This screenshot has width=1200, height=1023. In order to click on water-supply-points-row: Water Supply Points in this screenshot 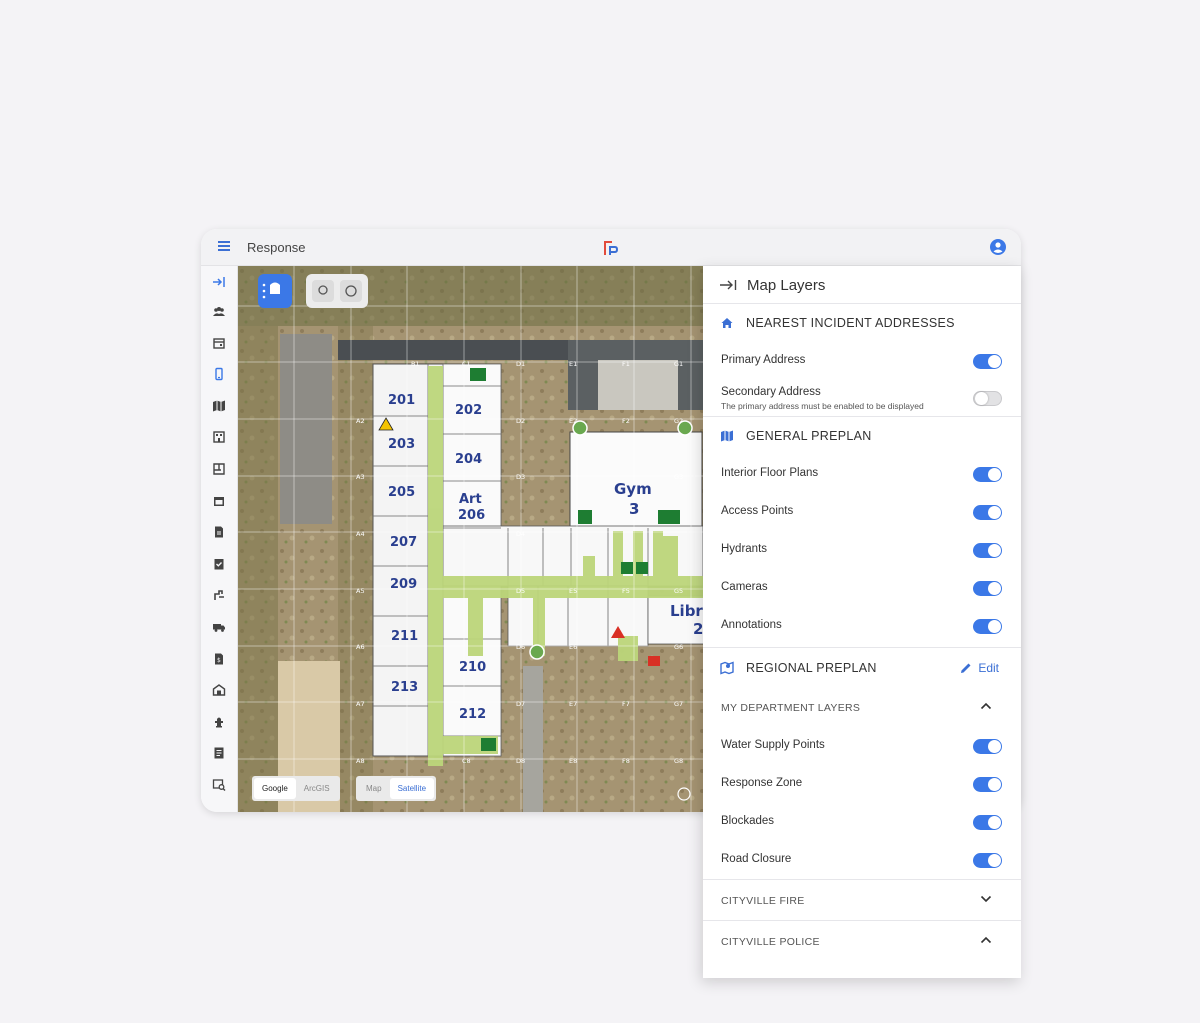, I will do `click(862, 746)`.